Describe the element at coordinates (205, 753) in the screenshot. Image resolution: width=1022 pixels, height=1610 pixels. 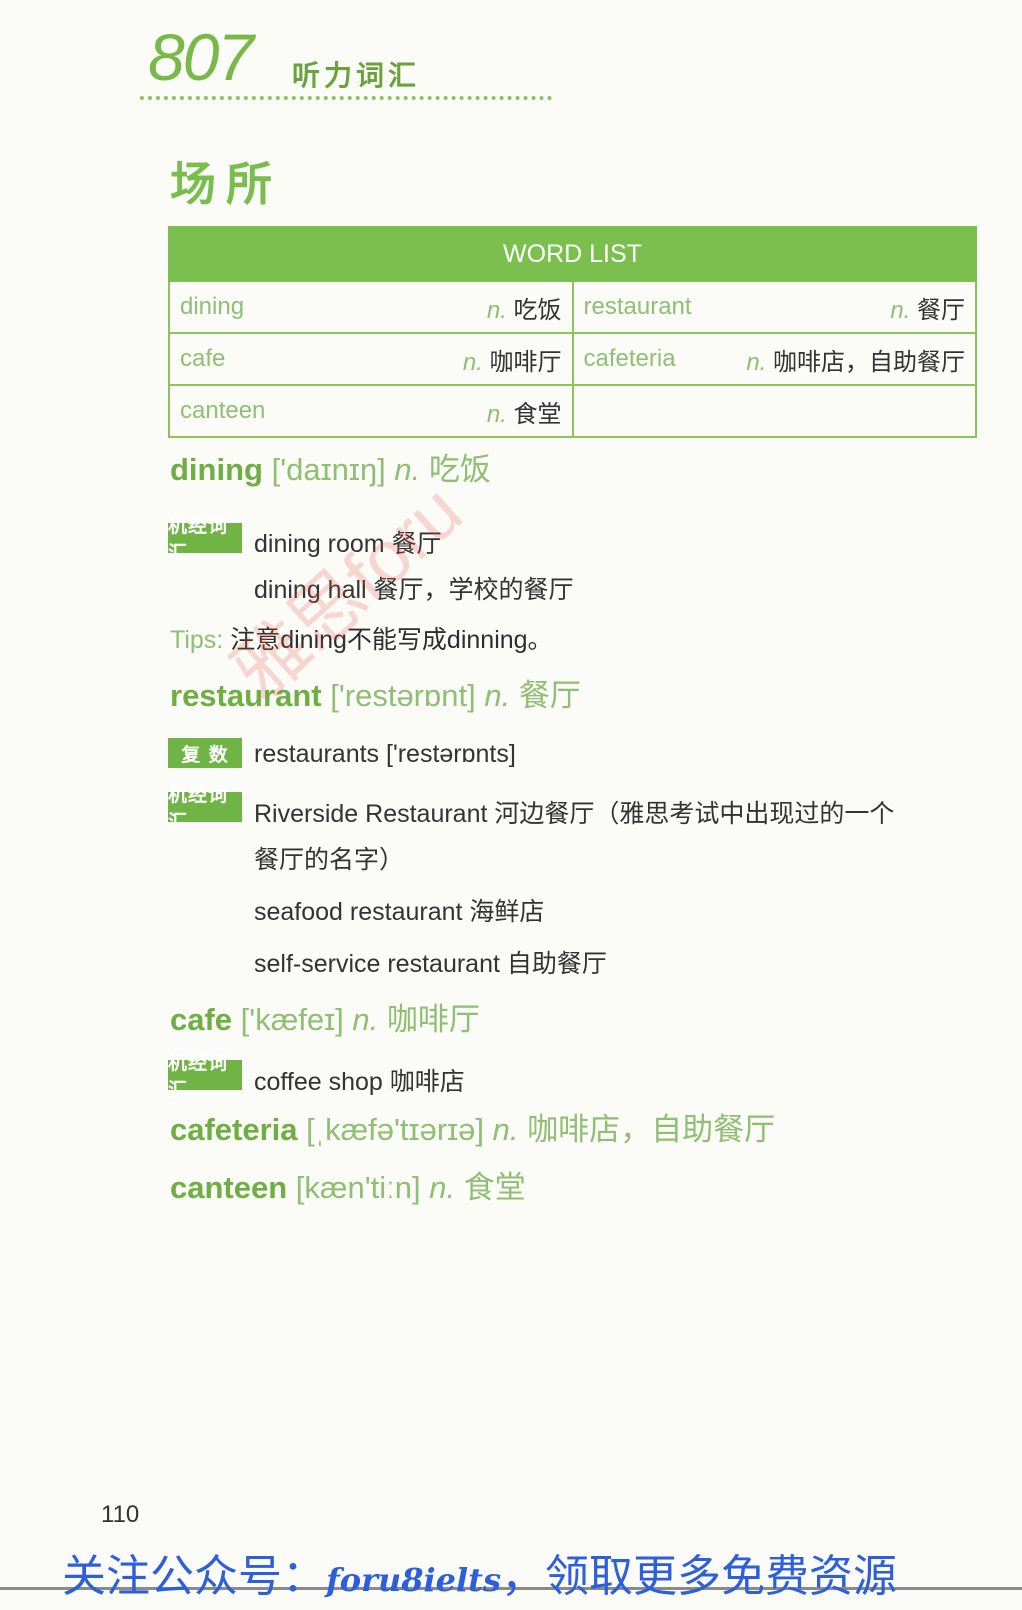
I see `plural-tag: 复 数` at that location.